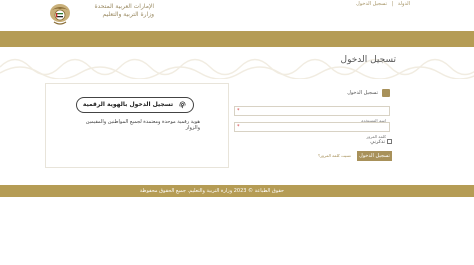  I want to click on remember-me: تذكرني, so click(377, 142).